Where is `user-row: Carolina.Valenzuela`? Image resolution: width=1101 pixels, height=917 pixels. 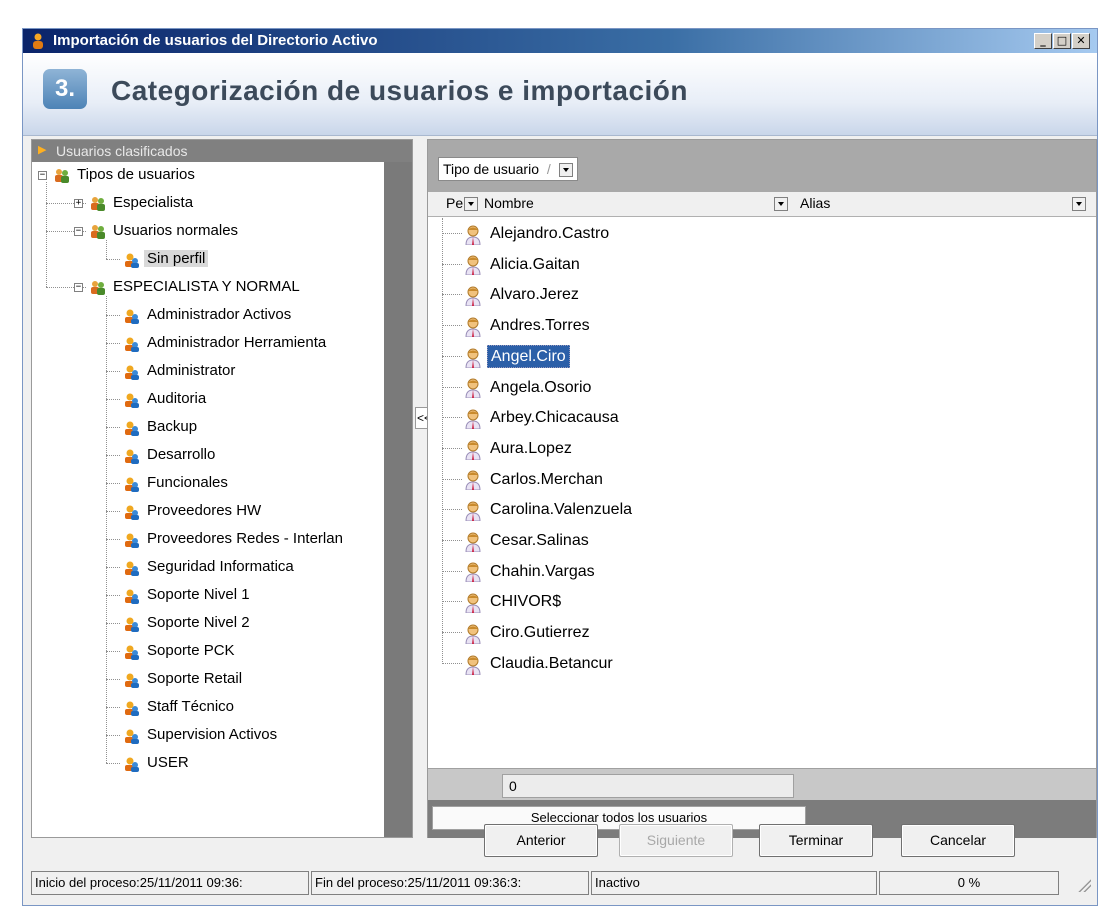 user-row: Carolina.Valenzuela is located at coordinates (538, 509).